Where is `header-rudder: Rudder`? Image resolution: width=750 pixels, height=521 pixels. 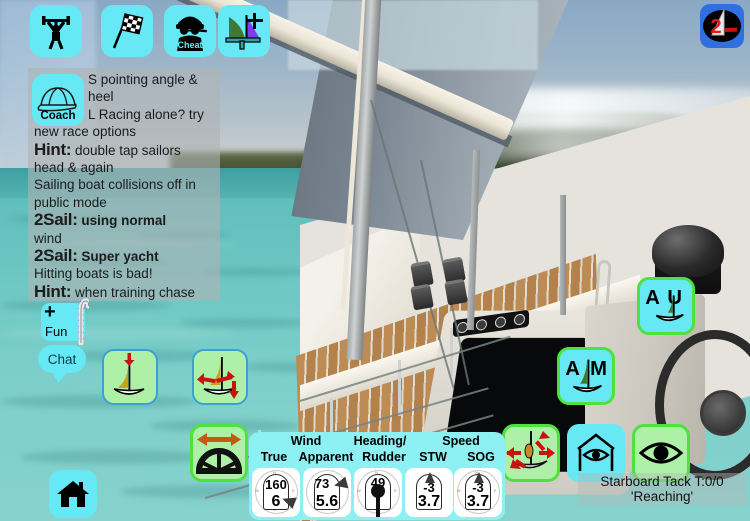
header-rudder: Rudder is located at coordinates (384, 457).